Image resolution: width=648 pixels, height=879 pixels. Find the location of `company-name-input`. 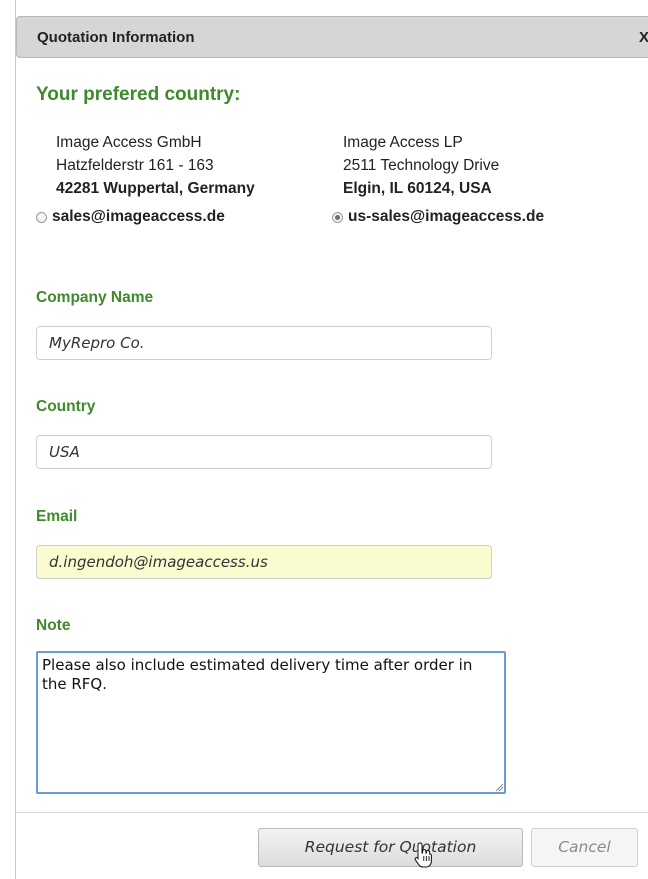

company-name-input is located at coordinates (264, 343).